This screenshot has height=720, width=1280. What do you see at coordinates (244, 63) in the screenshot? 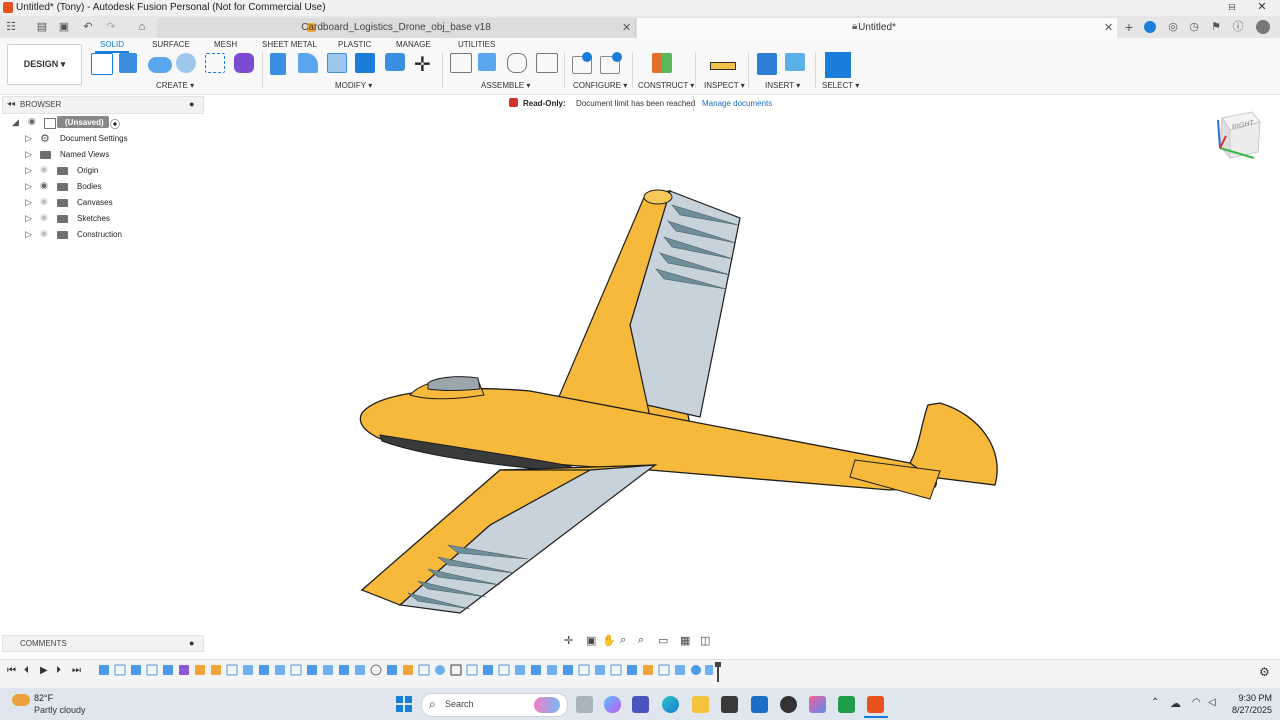
I see `form-icon` at bounding box center [244, 63].